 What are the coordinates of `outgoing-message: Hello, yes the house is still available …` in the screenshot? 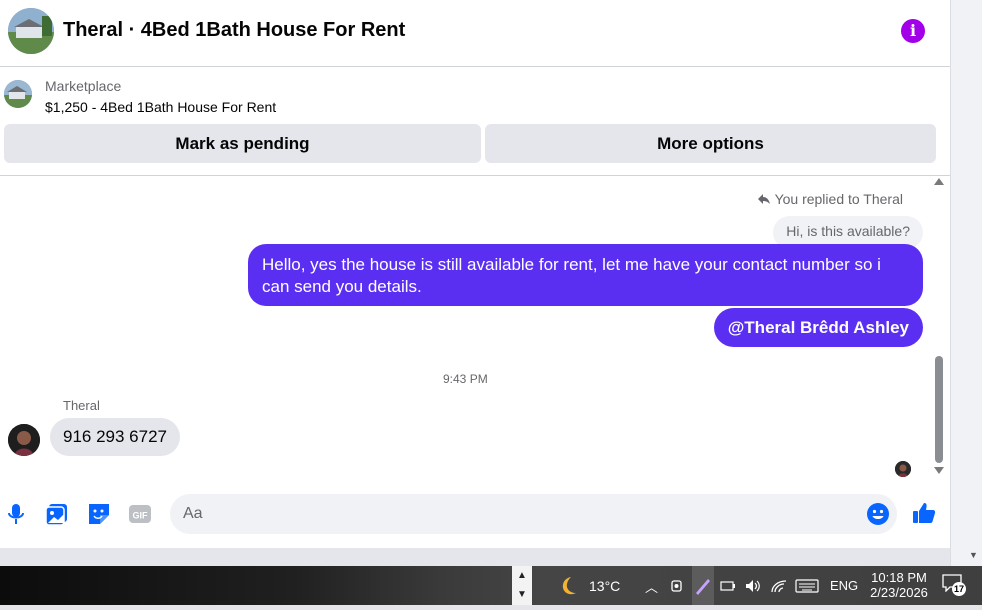 It's located at (585, 275).